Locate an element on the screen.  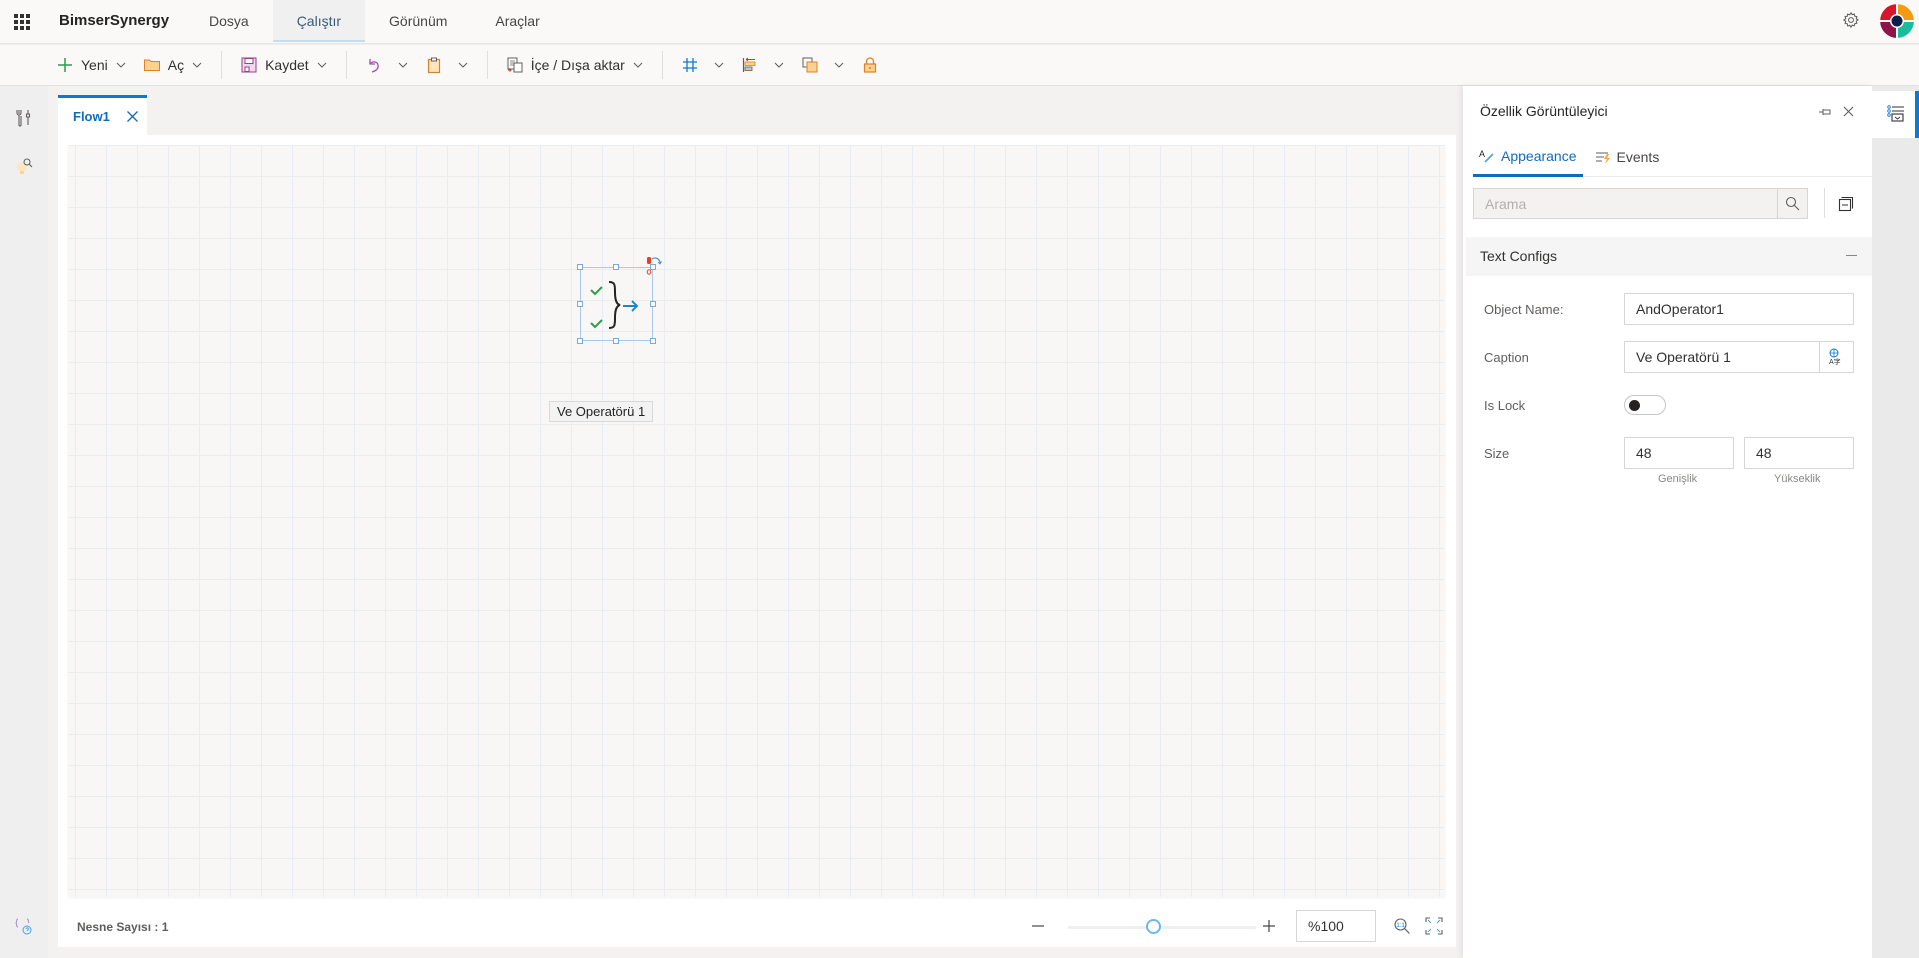
search-input is located at coordinates (1625, 203).